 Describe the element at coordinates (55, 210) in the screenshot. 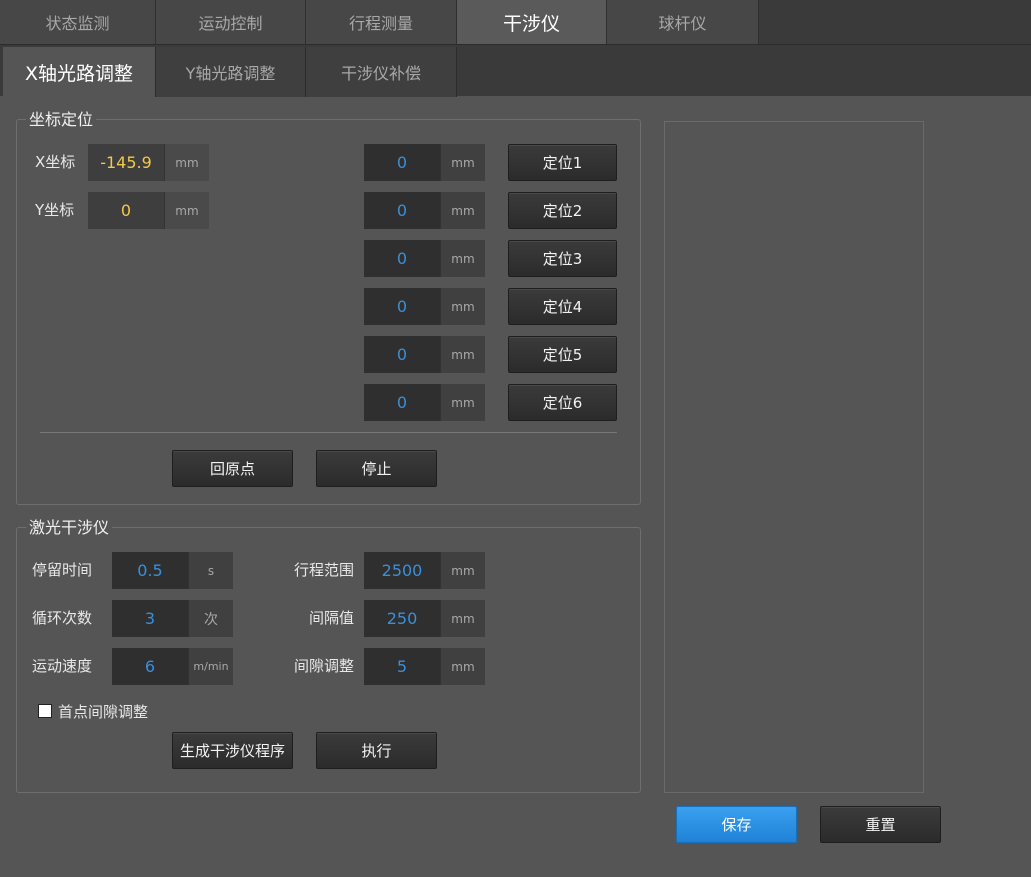

I see `y-coord-label: Y坐标` at that location.